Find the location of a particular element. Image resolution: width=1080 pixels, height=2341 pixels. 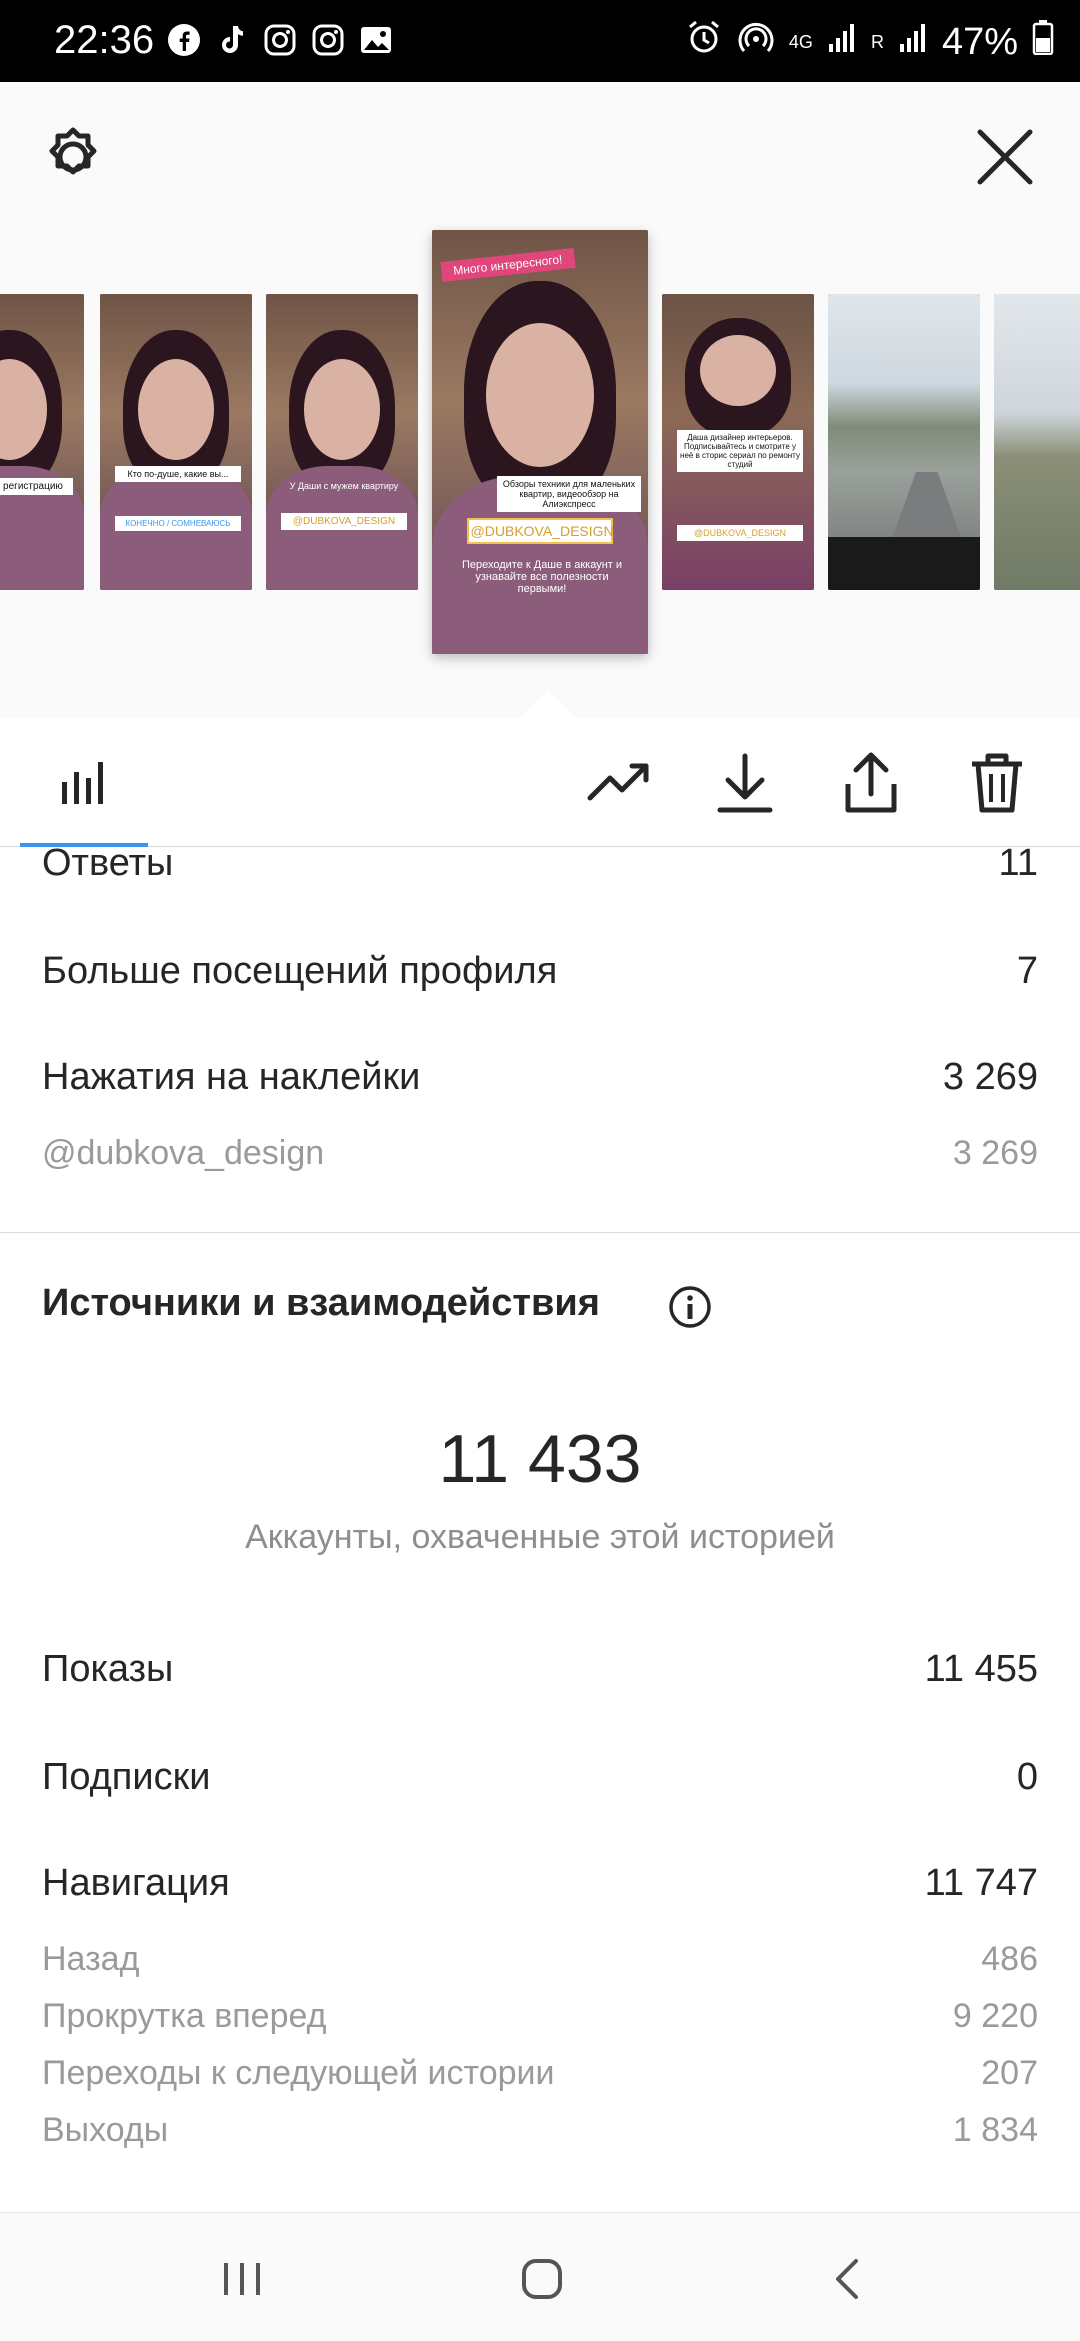

status-bar: 22:36 4G R 47% is located at coordinates (540, 41).